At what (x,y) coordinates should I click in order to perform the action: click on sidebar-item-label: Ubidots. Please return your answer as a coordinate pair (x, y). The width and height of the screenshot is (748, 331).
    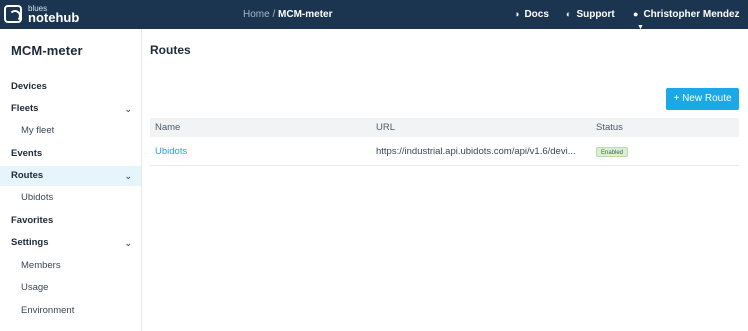
    Looking at the image, I should click on (37, 197).